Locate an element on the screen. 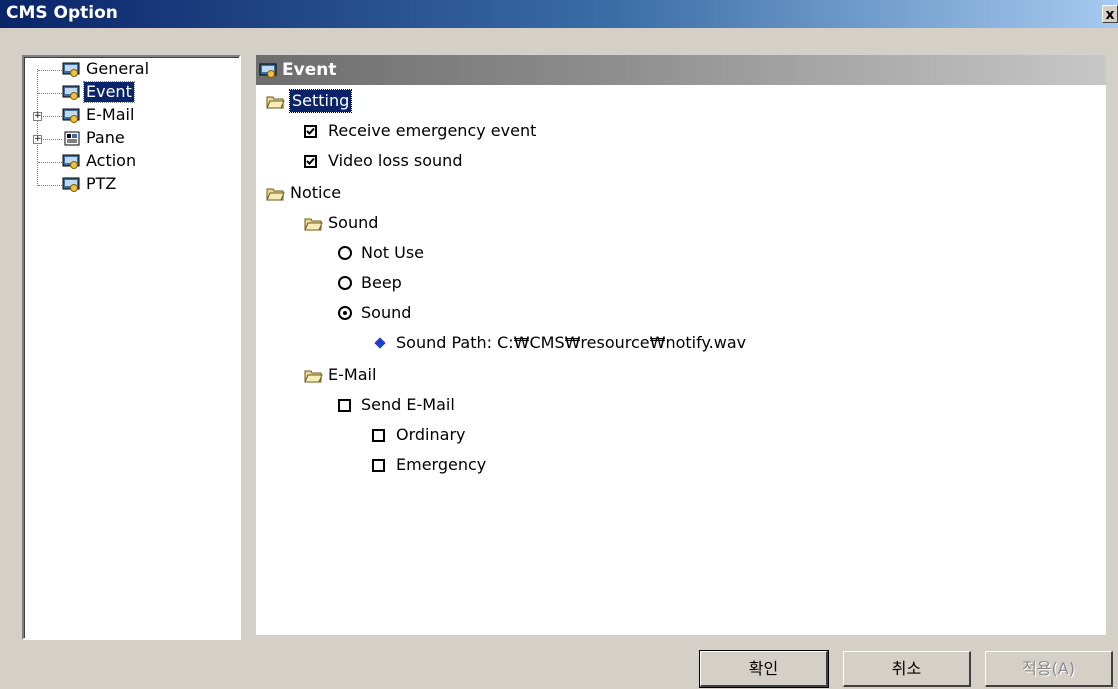 The image size is (1118, 689). checkbox-video-loss-sound: Video loss sound is located at coordinates (554, 161).